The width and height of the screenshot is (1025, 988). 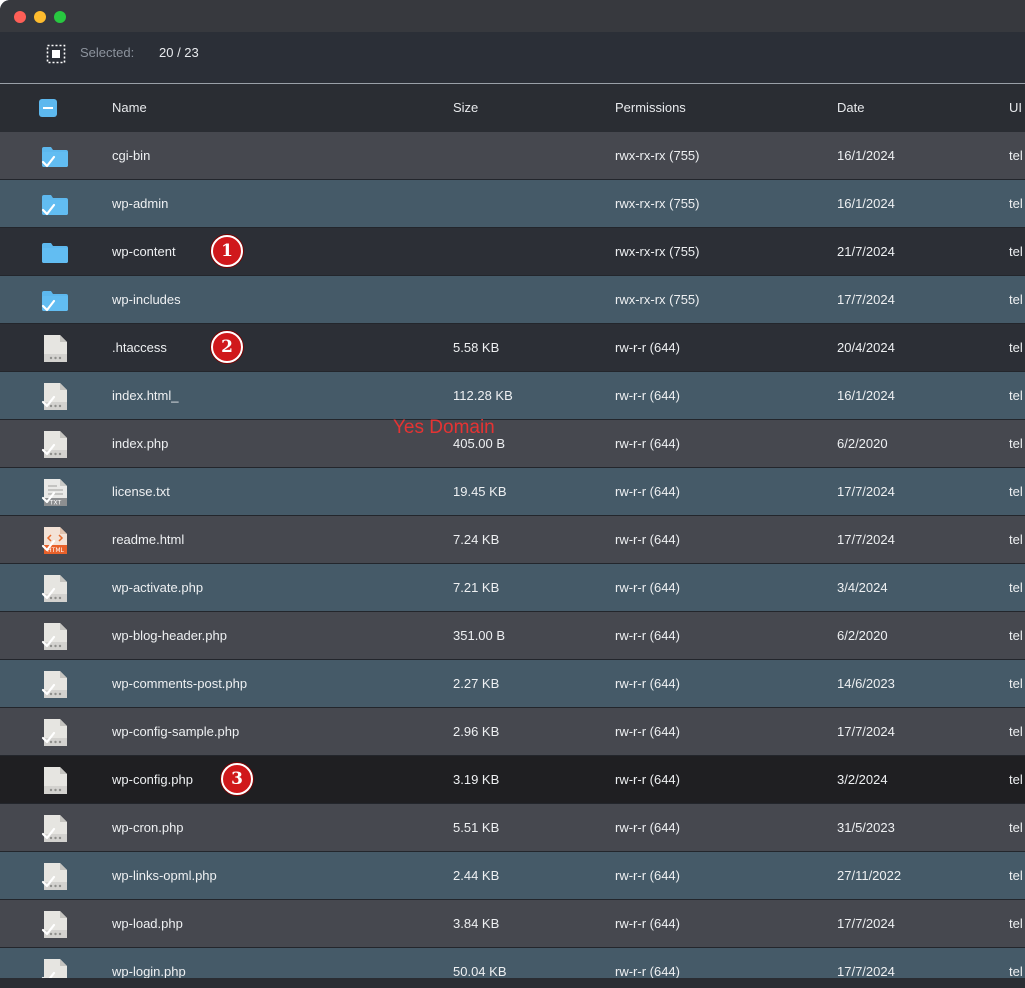 What do you see at coordinates (866, 347) in the screenshot?
I see `file-date: 20/4/2024` at bounding box center [866, 347].